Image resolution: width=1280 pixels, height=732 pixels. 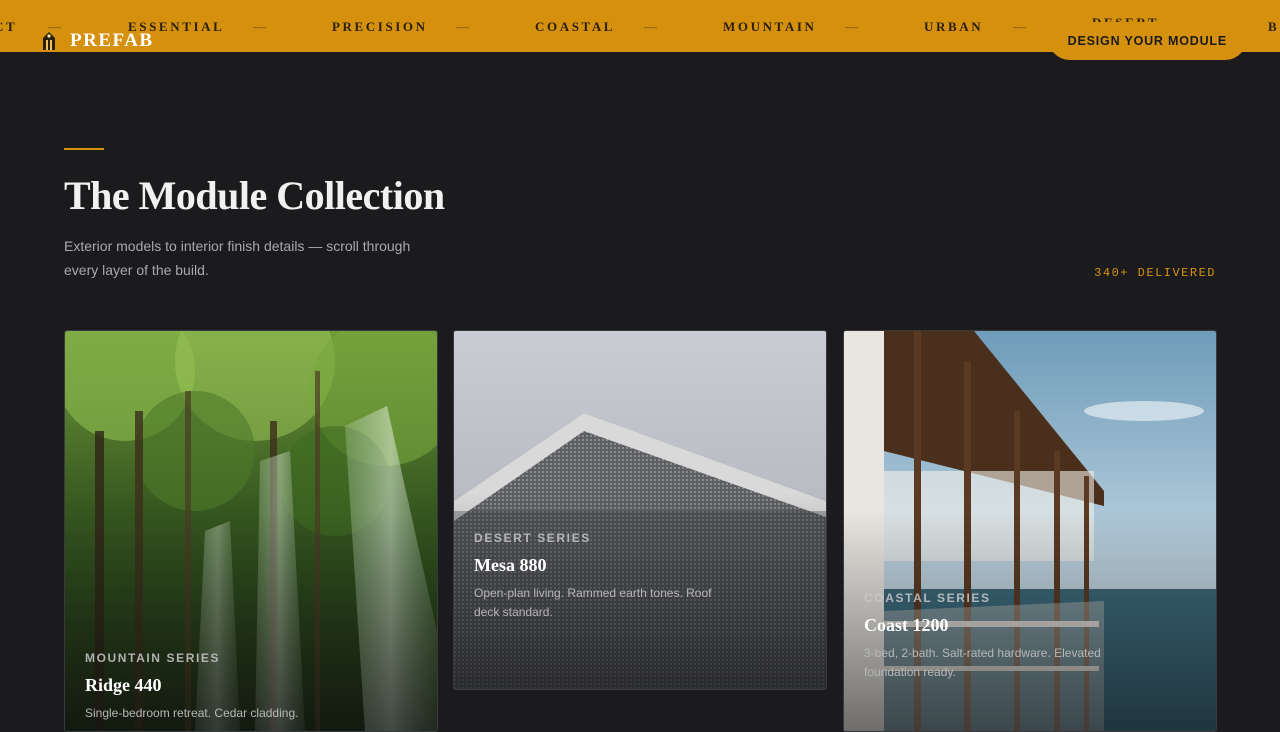 What do you see at coordinates (906, 625) in the screenshot?
I see `card-title: Coast 1200` at bounding box center [906, 625].